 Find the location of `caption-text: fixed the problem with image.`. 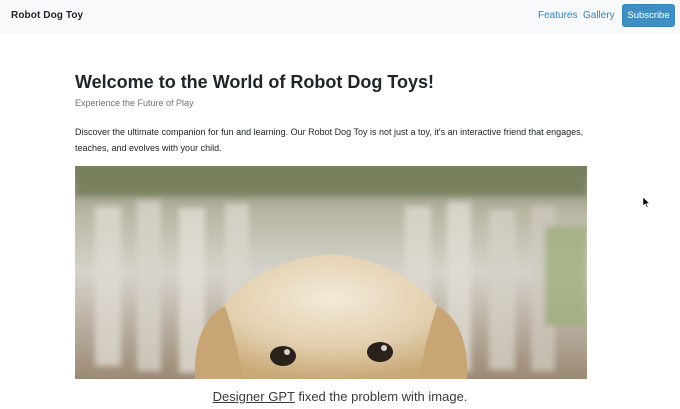

caption-text: fixed the problem with image. is located at coordinates (381, 396).